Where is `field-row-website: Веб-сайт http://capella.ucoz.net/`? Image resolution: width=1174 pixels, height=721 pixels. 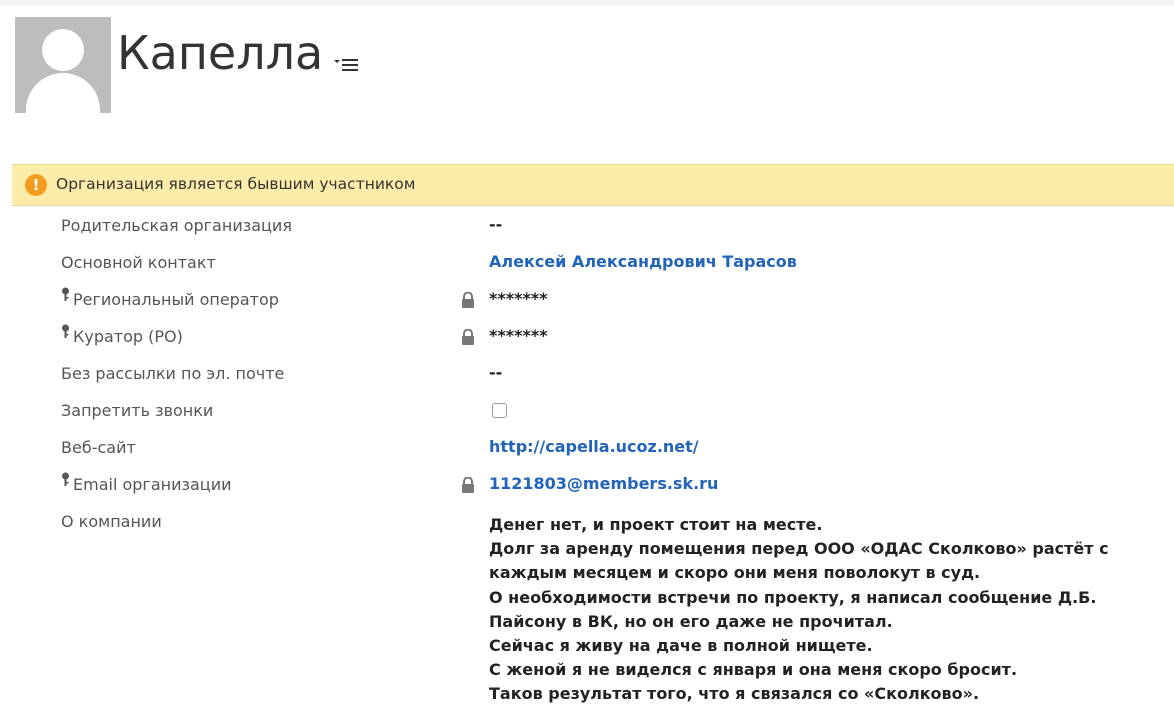 field-row-website: Веб-сайт http://capella.ucoz.net/ is located at coordinates (587, 449).